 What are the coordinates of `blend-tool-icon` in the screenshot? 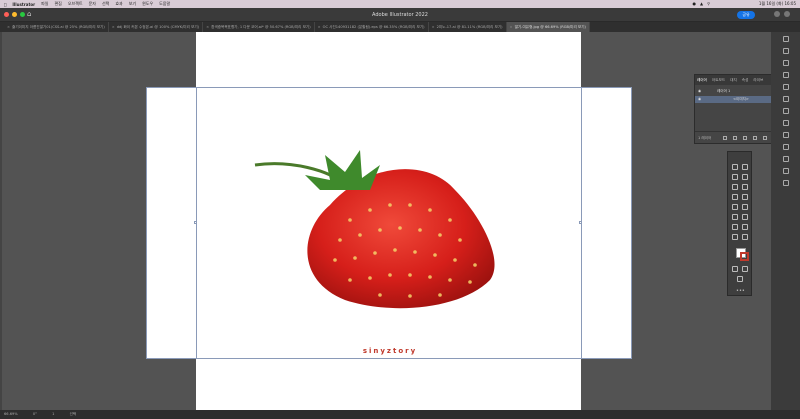 It's located at (735, 227).